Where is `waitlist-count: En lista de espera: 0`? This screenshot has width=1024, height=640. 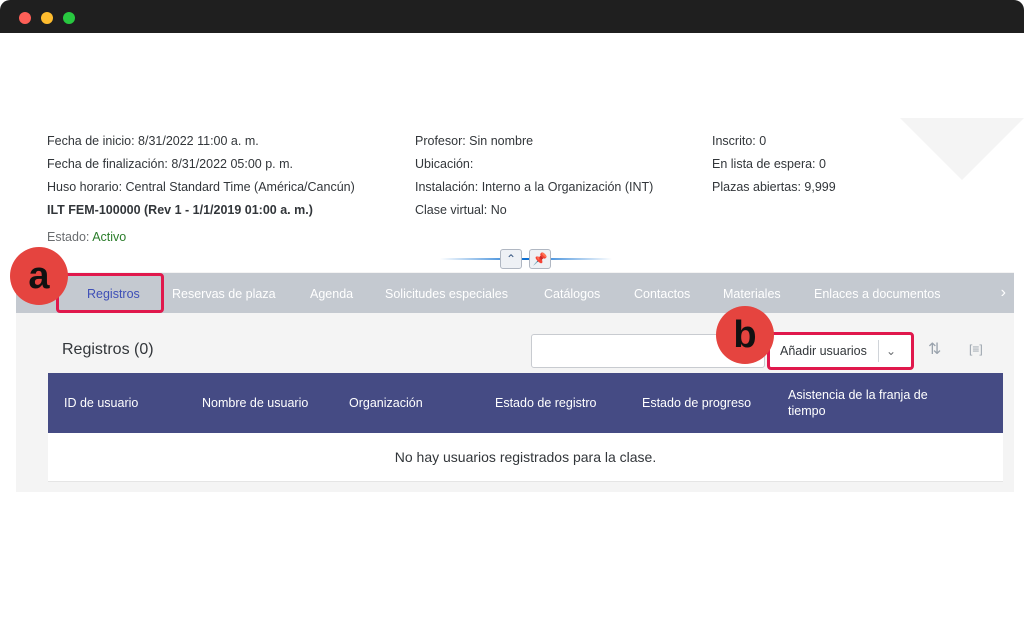 waitlist-count: En lista de espera: 0 is located at coordinates (769, 164).